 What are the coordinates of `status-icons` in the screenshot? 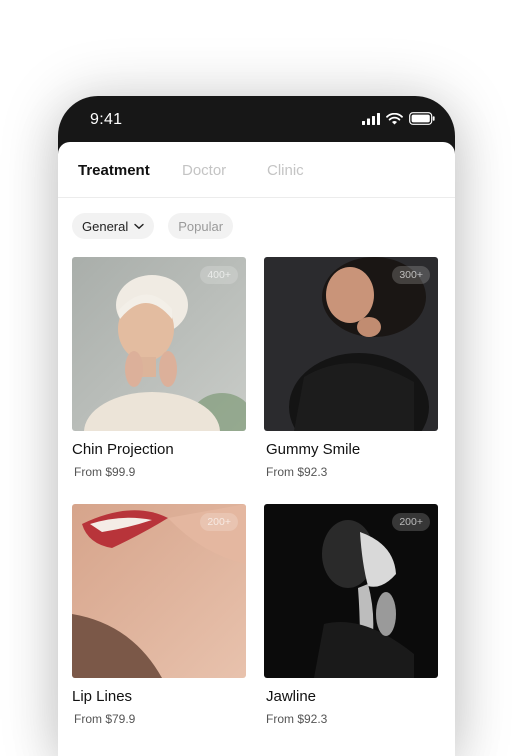 It's located at (398, 118).